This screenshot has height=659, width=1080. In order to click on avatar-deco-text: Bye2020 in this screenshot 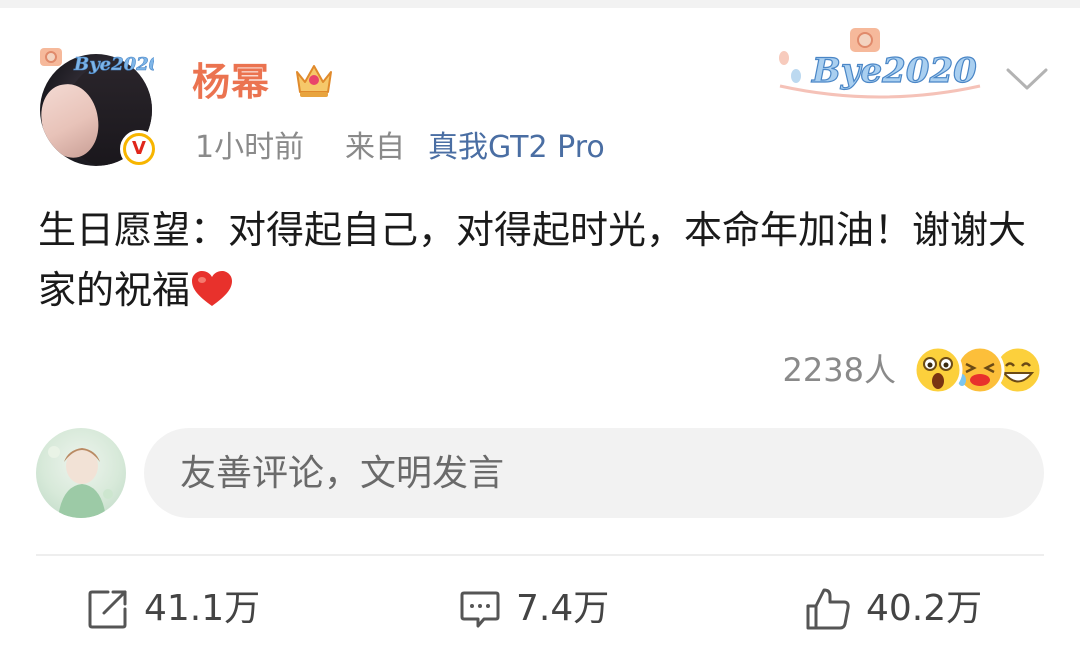, I will do `click(113, 64)`.